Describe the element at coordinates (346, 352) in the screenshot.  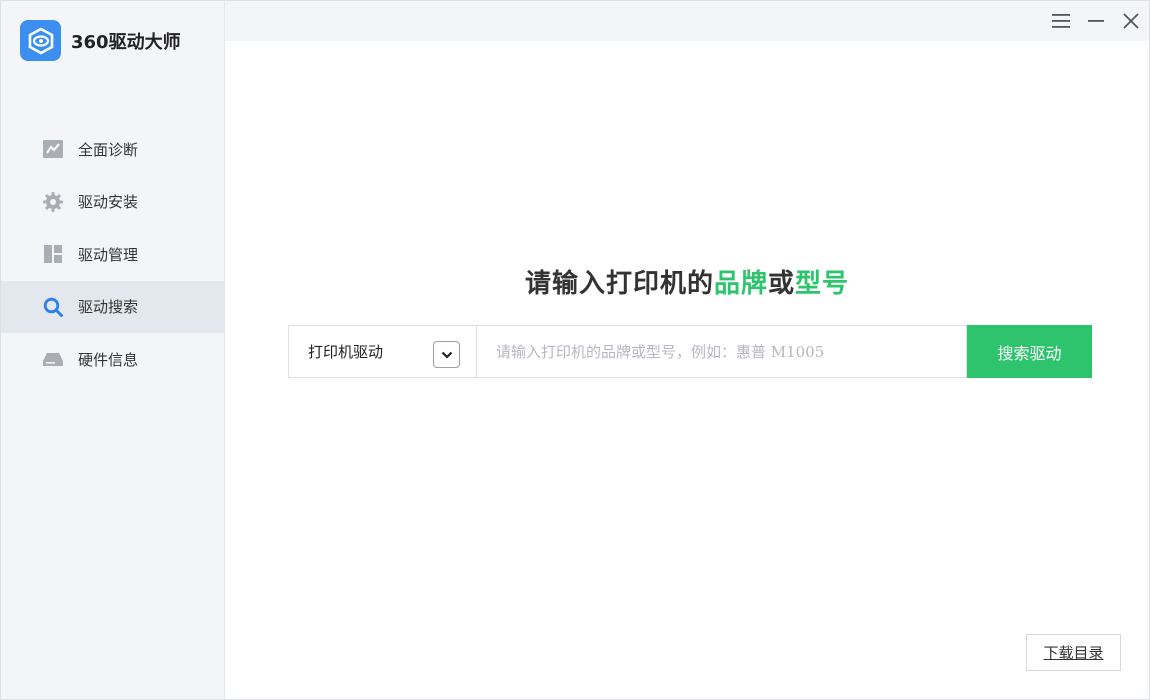
I see `driver-type-value: 打印机驱动` at that location.